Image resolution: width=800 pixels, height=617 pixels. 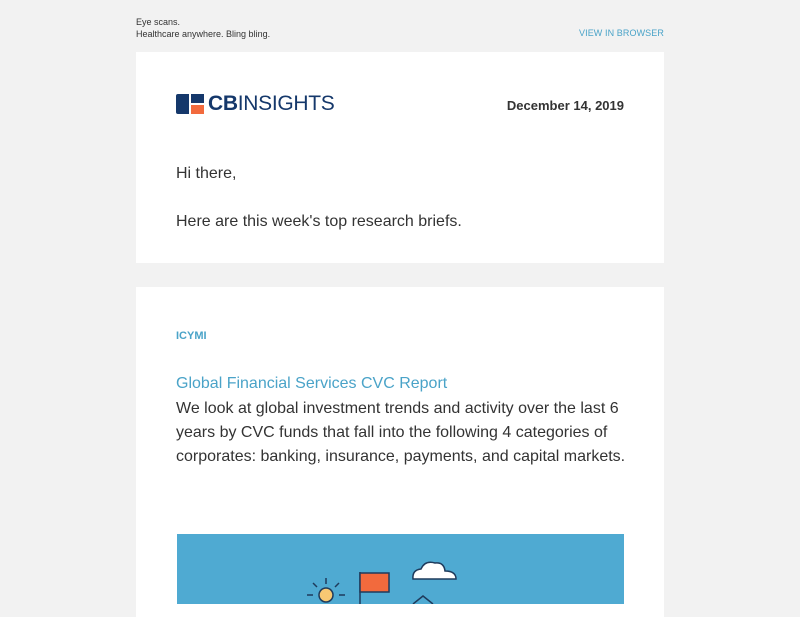 What do you see at coordinates (374, 588) in the screenshot?
I see `flag-icon` at bounding box center [374, 588].